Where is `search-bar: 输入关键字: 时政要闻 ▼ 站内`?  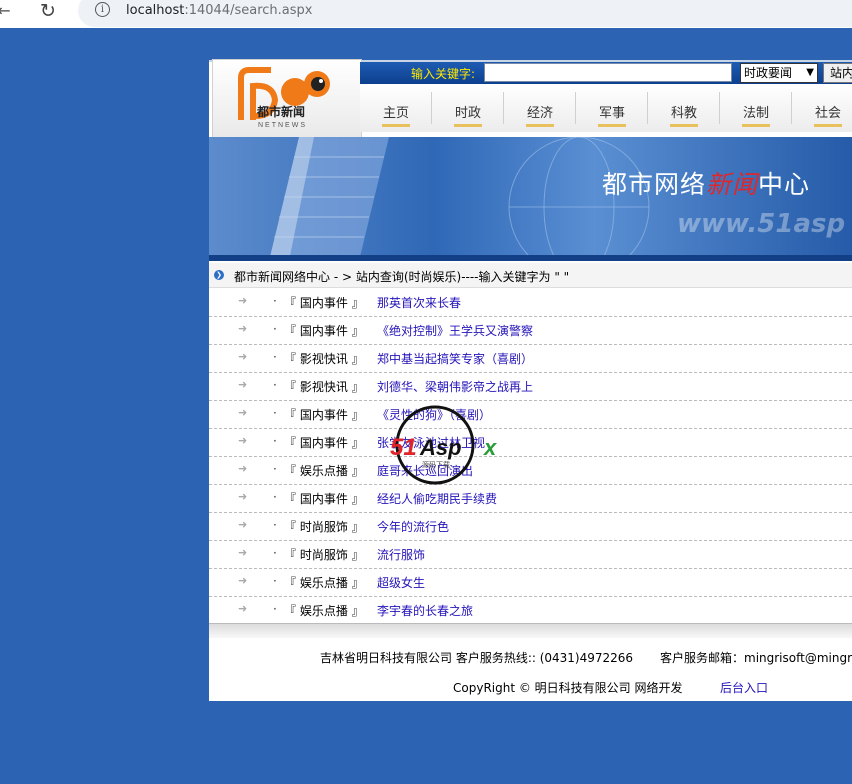 search-bar: 输入关键字: 时政要闻 ▼ 站内 is located at coordinates (606, 73).